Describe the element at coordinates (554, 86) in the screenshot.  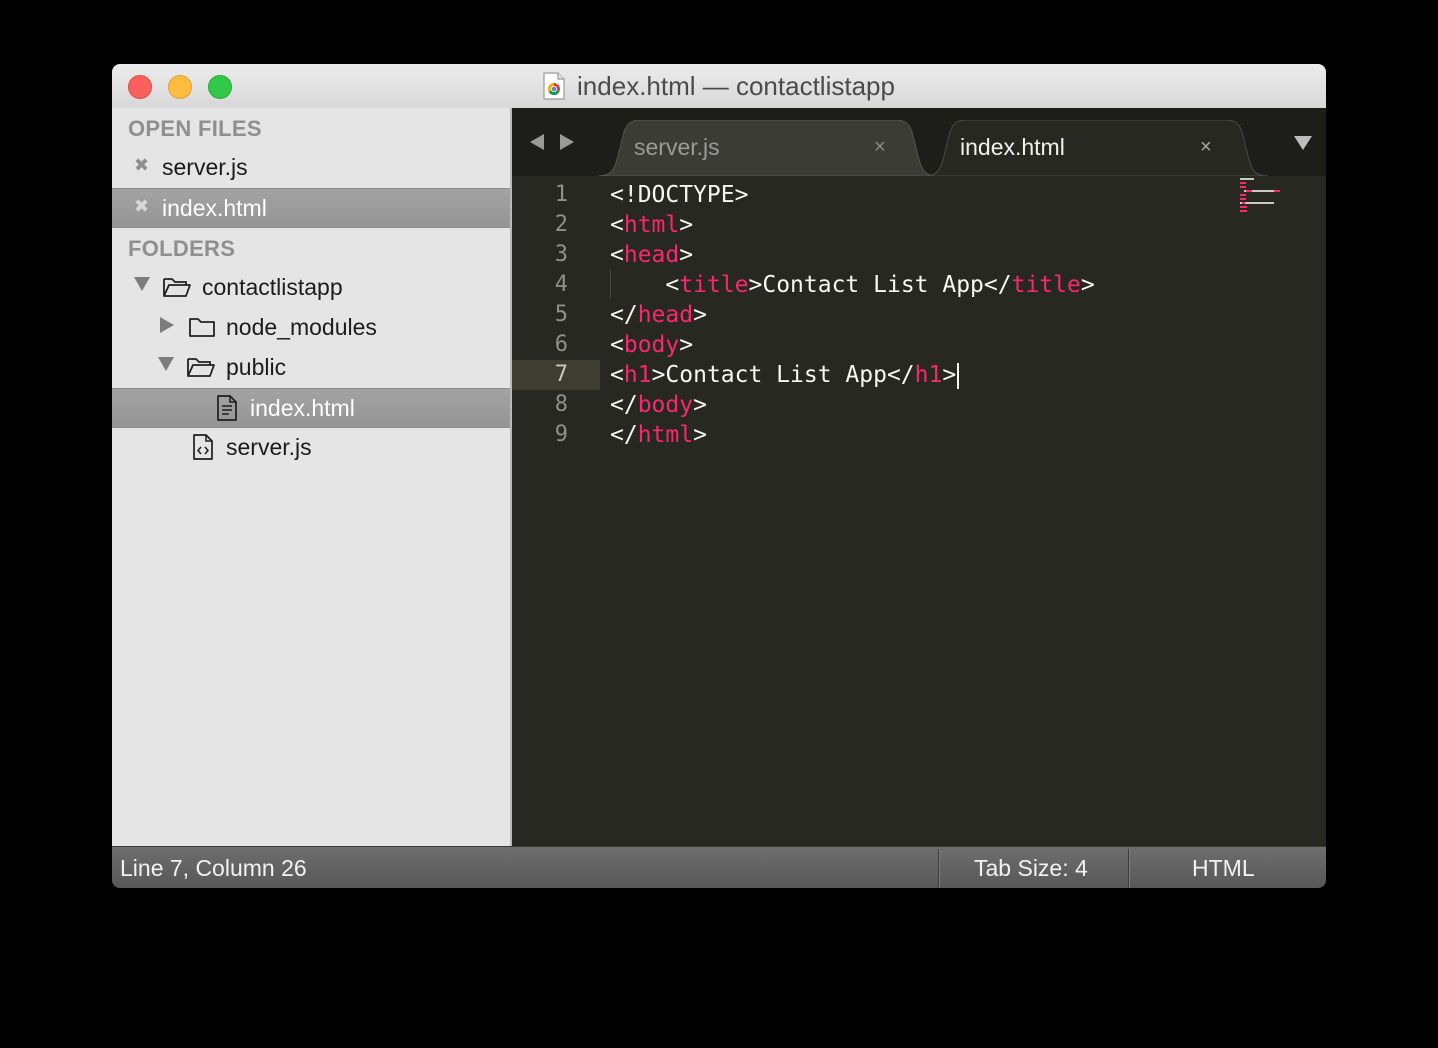
I see `html-document-icon` at that location.